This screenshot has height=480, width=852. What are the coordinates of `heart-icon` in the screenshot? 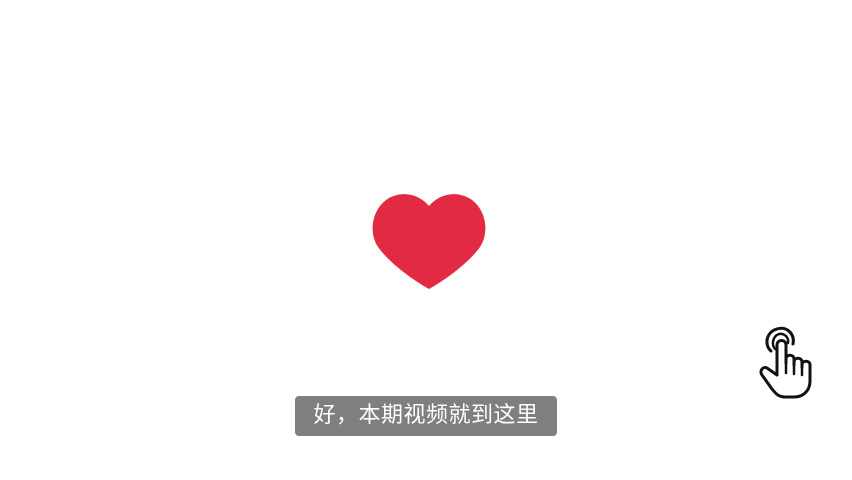 It's located at (429, 241).